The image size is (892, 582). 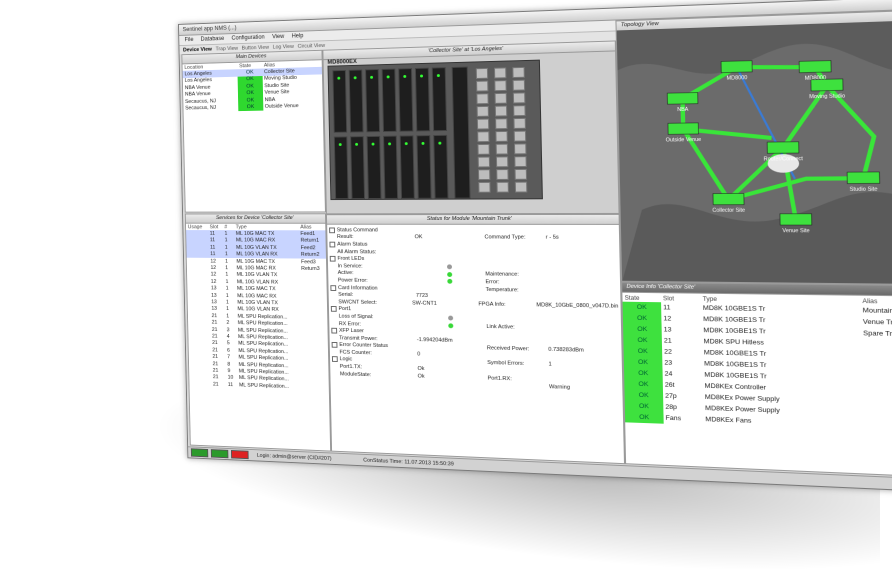 What do you see at coordinates (266, 254) in the screenshot?
I see `service-type: ML 10G VLAN RX` at bounding box center [266, 254].